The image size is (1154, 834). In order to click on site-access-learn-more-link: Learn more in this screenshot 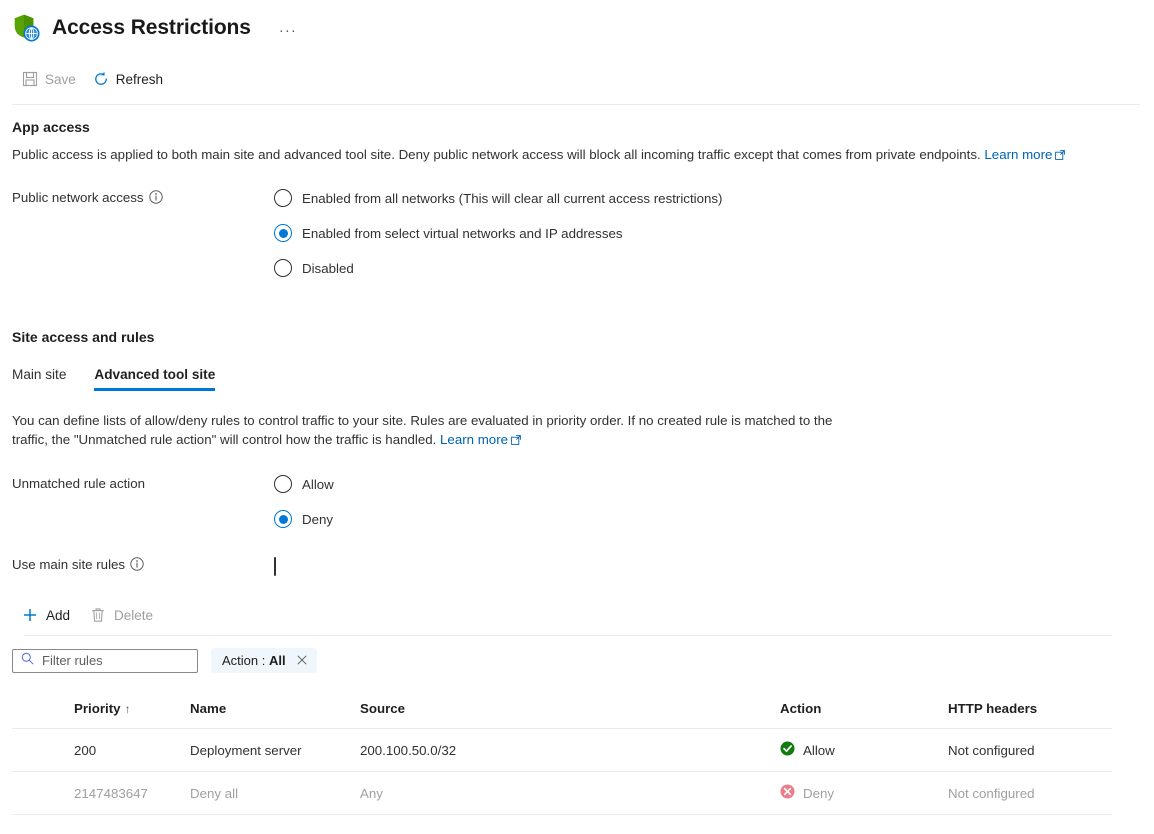, I will do `click(480, 439)`.